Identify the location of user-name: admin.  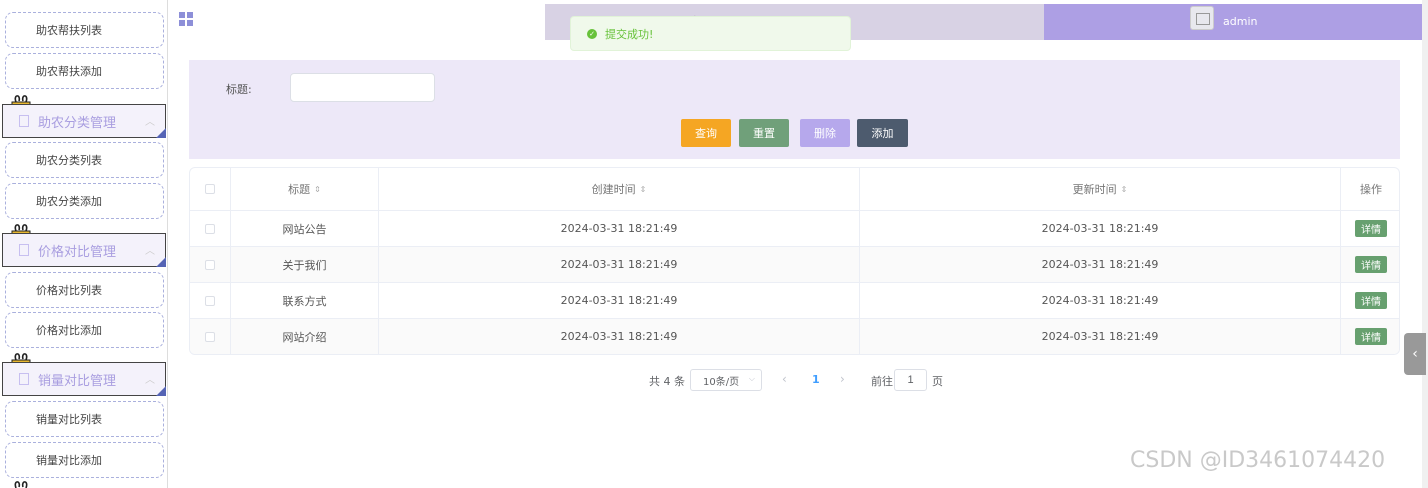
(1240, 21).